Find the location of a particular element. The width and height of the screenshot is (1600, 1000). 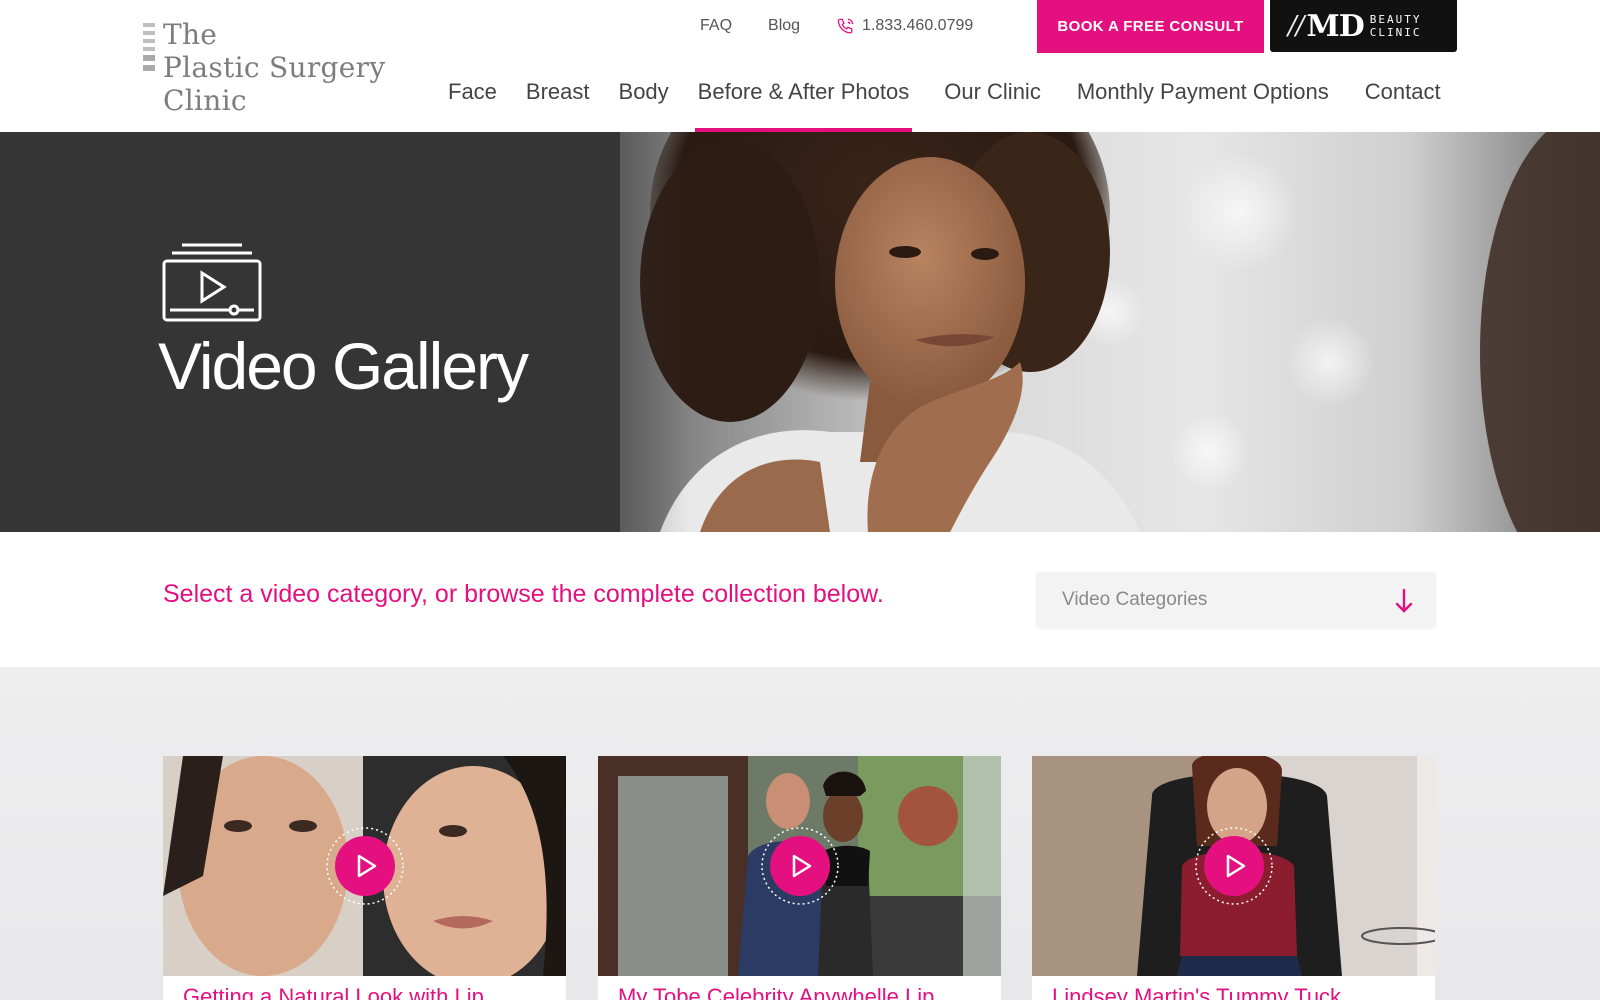

nav-breast: Breast is located at coordinates (558, 103).